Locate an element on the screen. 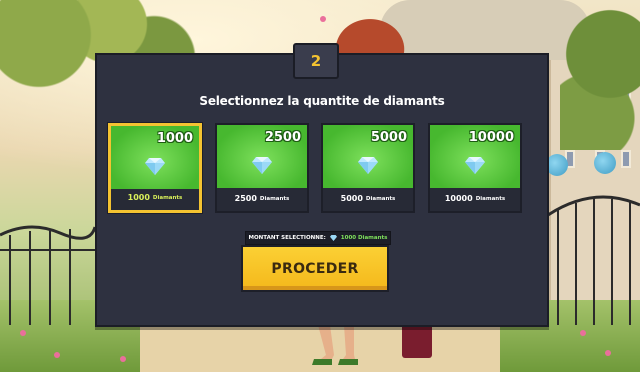 The image size is (640, 372). package-card-1000: 1000 1000 Diamants is located at coordinates (155, 168).